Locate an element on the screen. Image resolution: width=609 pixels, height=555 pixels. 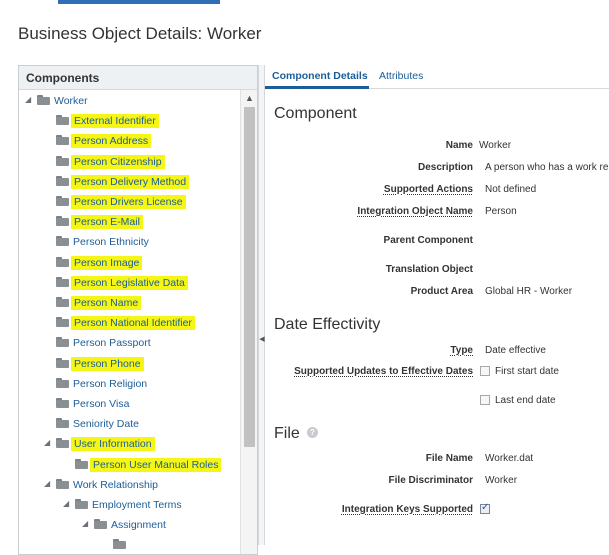
tree-item-label: Assignment is located at coordinates (138, 525).